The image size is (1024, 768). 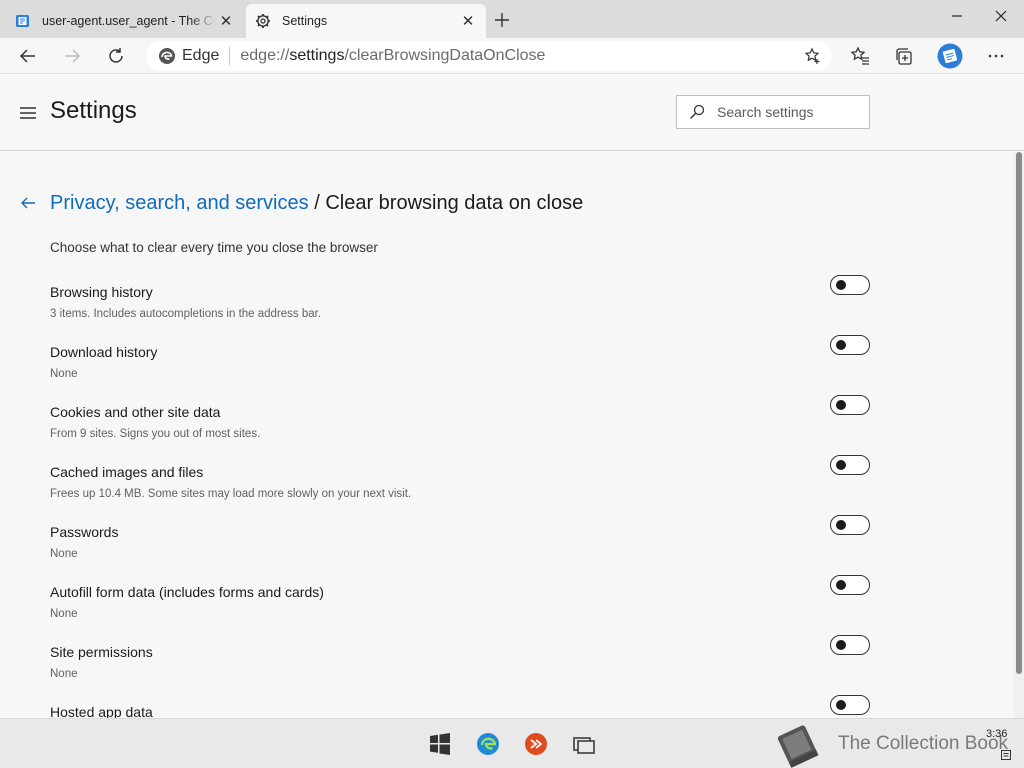 What do you see at coordinates (101, 652) in the screenshot?
I see `option-label: Site permissions` at bounding box center [101, 652].